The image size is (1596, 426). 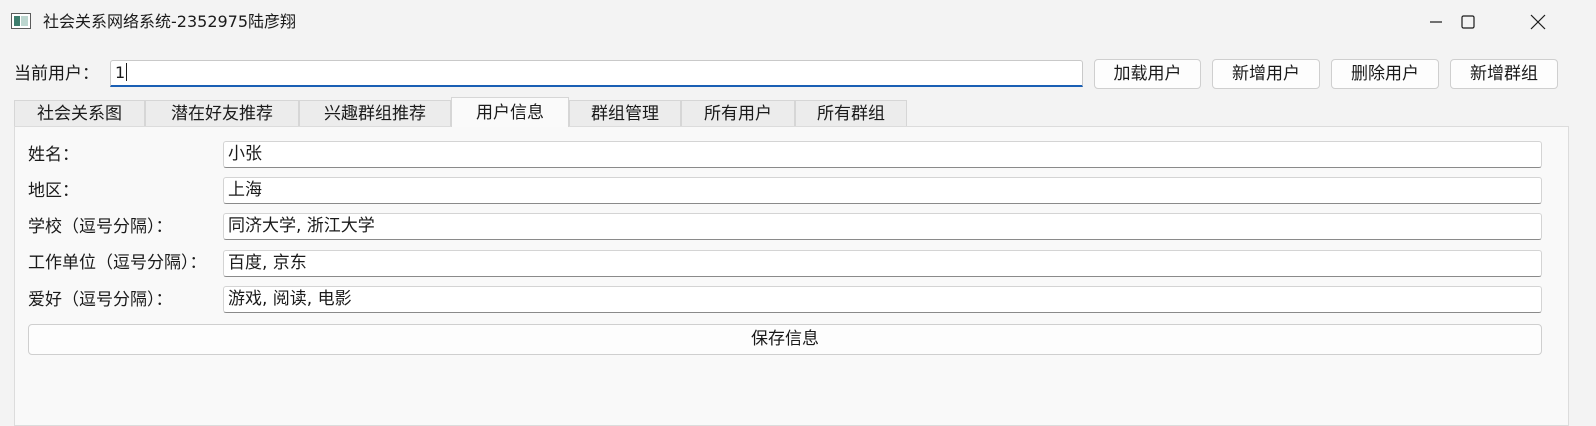 What do you see at coordinates (882, 154) in the screenshot?
I see `name-field: 小张` at bounding box center [882, 154].